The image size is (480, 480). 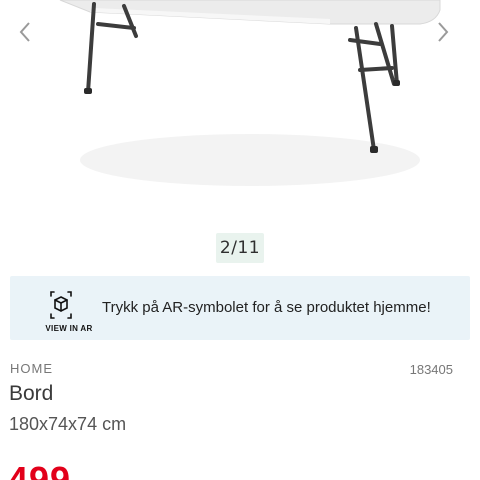 What do you see at coordinates (31, 368) in the screenshot?
I see `product-brand: HOME` at bounding box center [31, 368].